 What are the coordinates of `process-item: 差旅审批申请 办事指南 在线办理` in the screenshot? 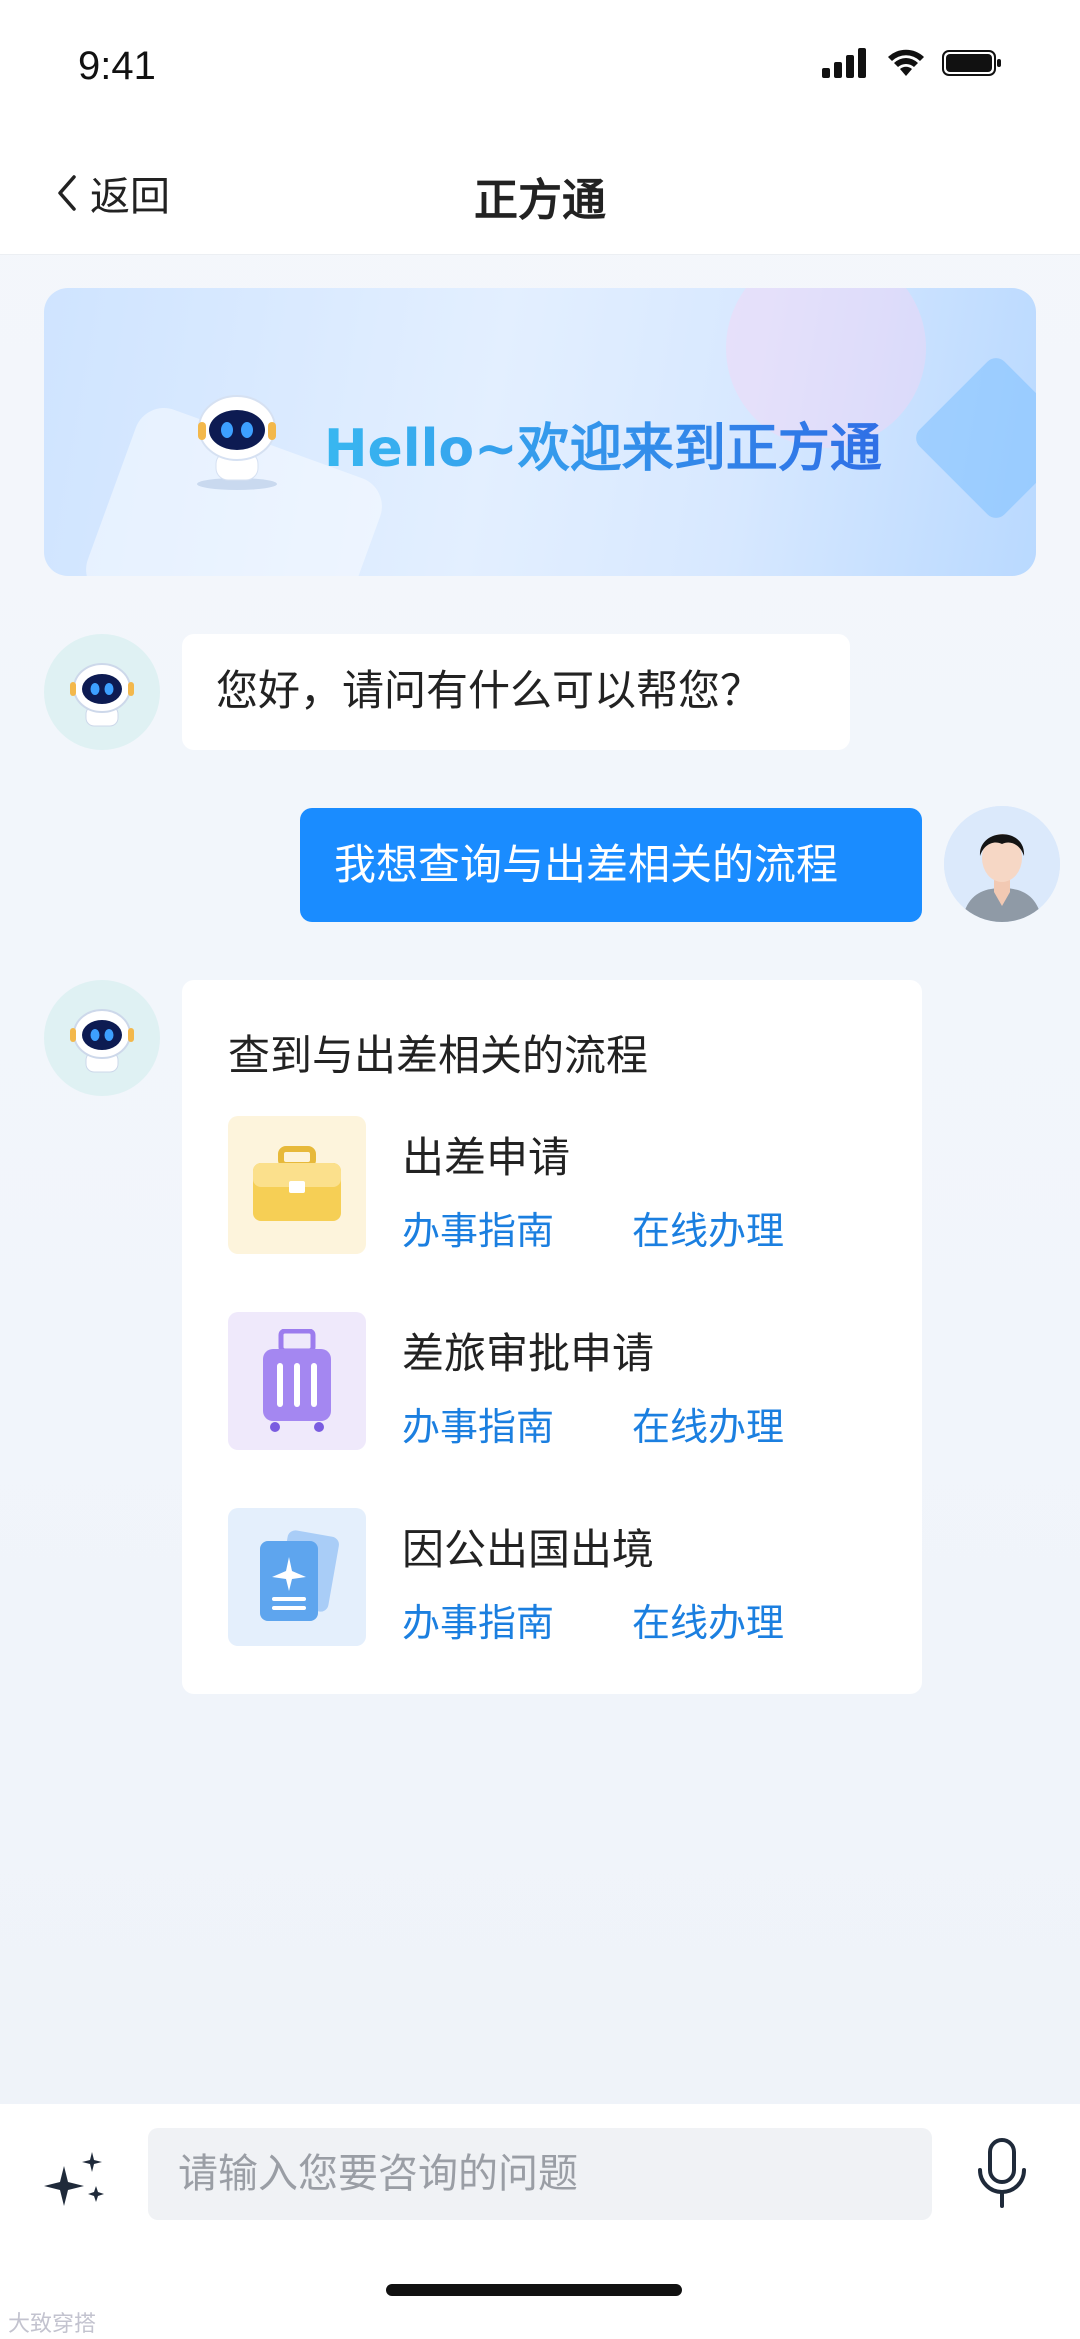 It's located at (558, 1382).